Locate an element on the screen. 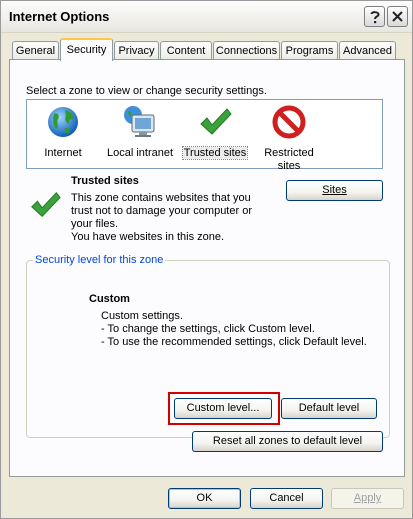 The height and width of the screenshot is (519, 413). zone-restricted-sites: Restricted sites is located at coordinates (289, 138).